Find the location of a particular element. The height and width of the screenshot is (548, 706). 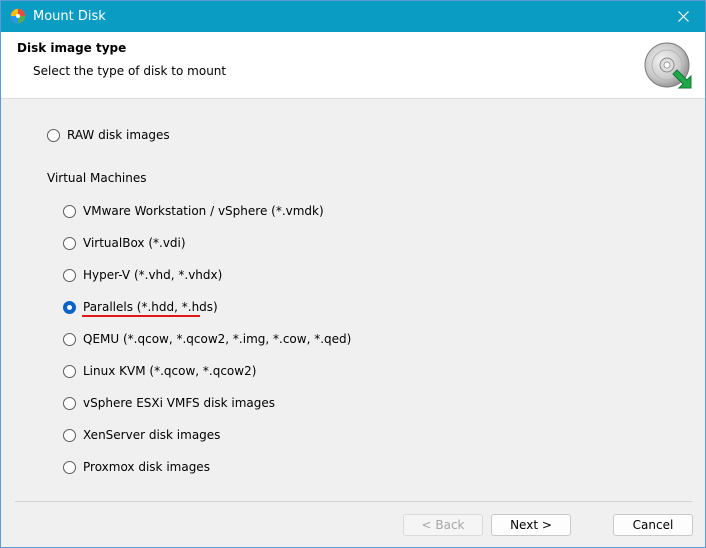

next-button: Next > is located at coordinates (531, 525).